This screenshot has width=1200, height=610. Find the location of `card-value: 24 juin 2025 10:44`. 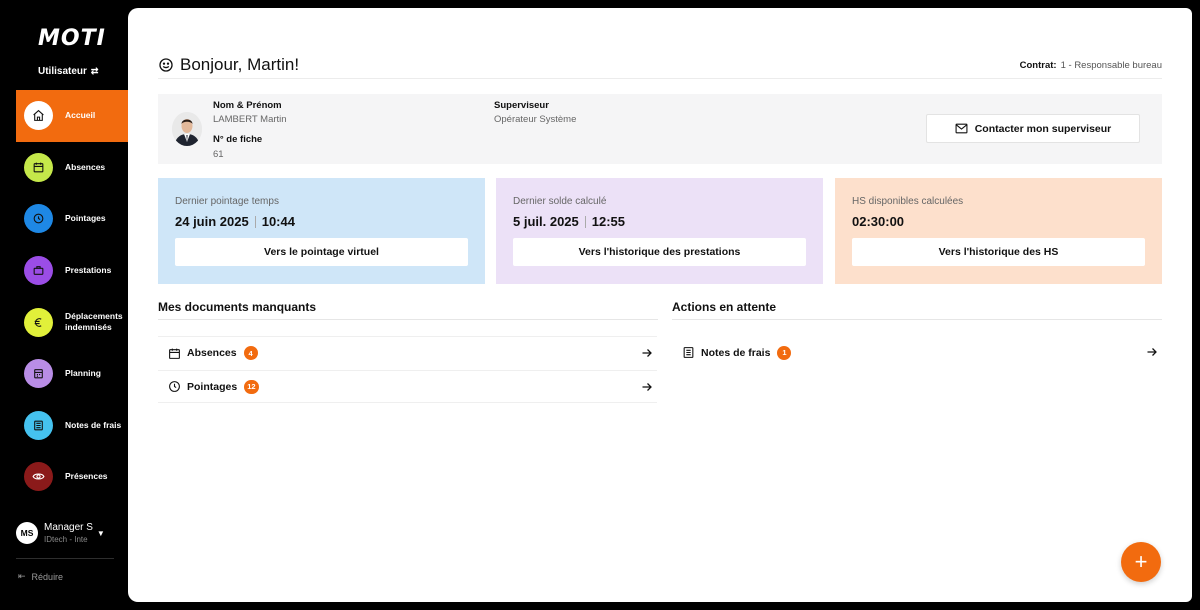

card-value: 24 juin 2025 10:44 is located at coordinates (235, 221).